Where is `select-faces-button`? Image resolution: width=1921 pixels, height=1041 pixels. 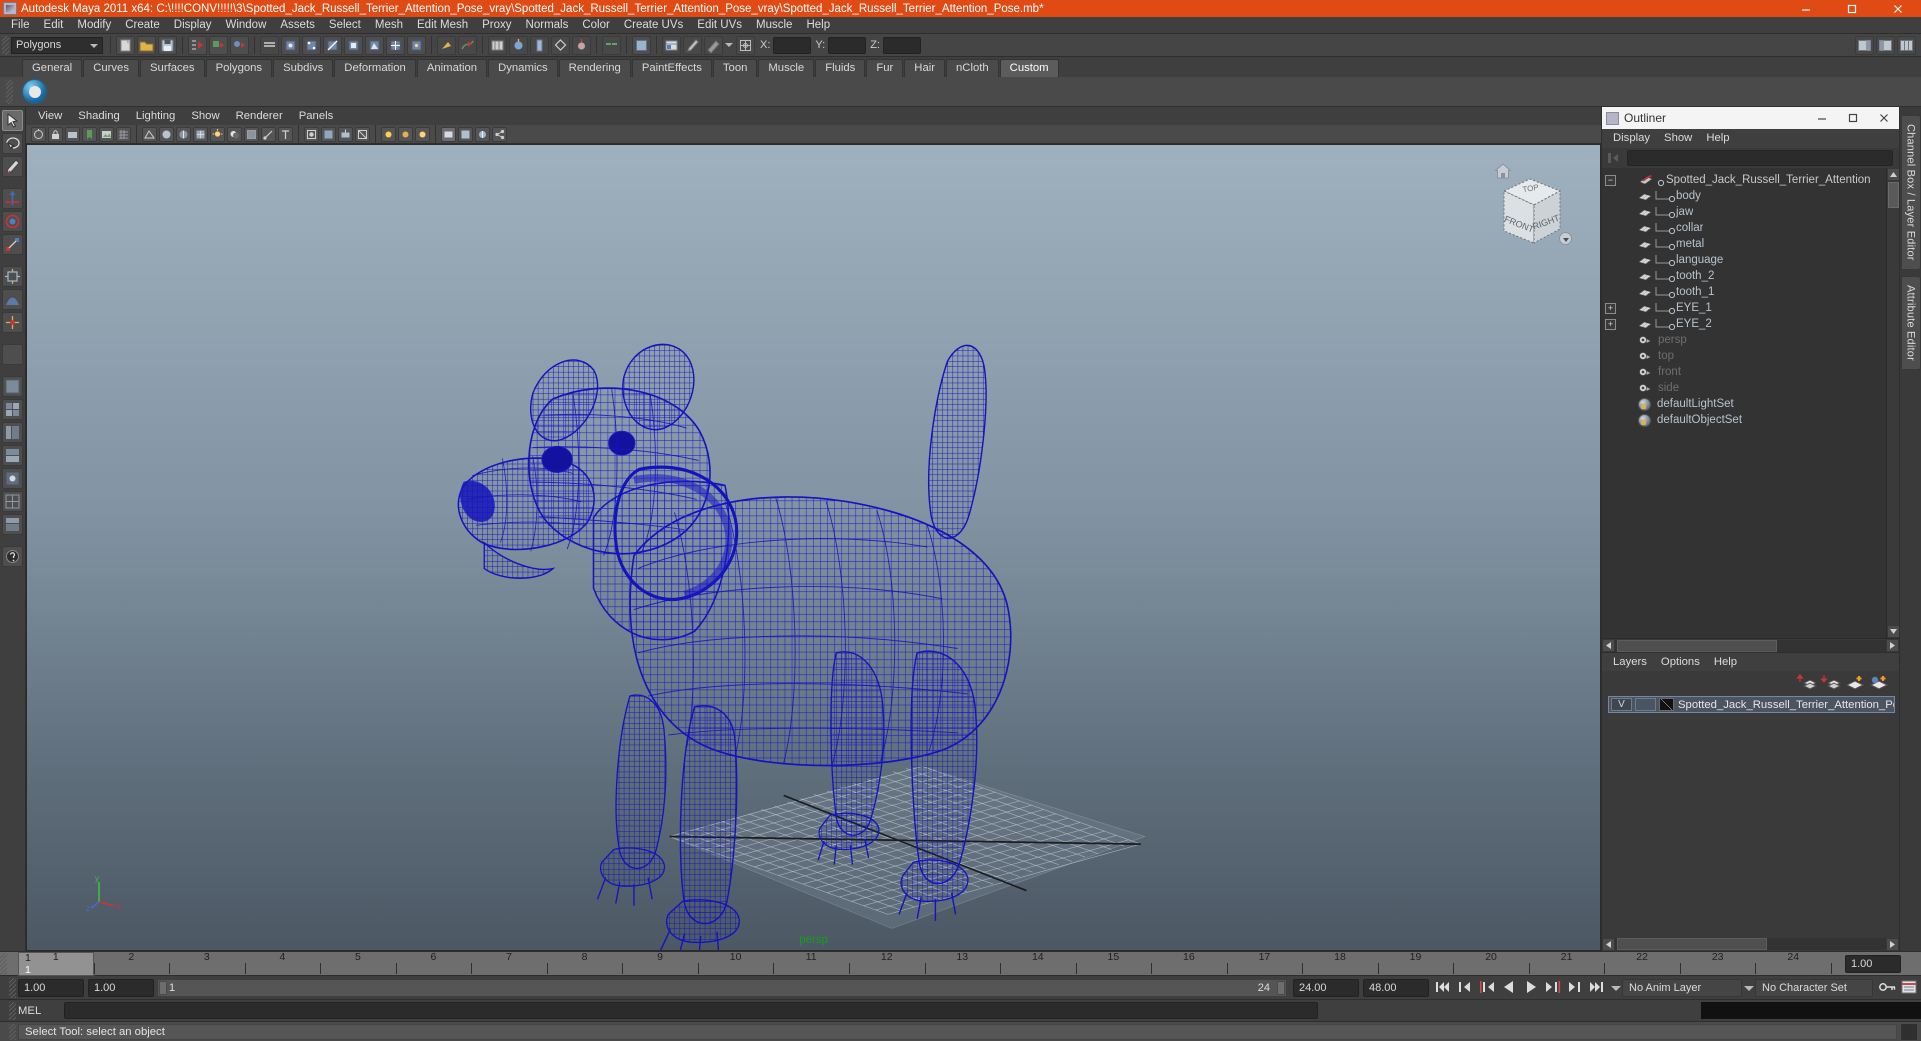
select-faces-button is located at coordinates (353, 45).